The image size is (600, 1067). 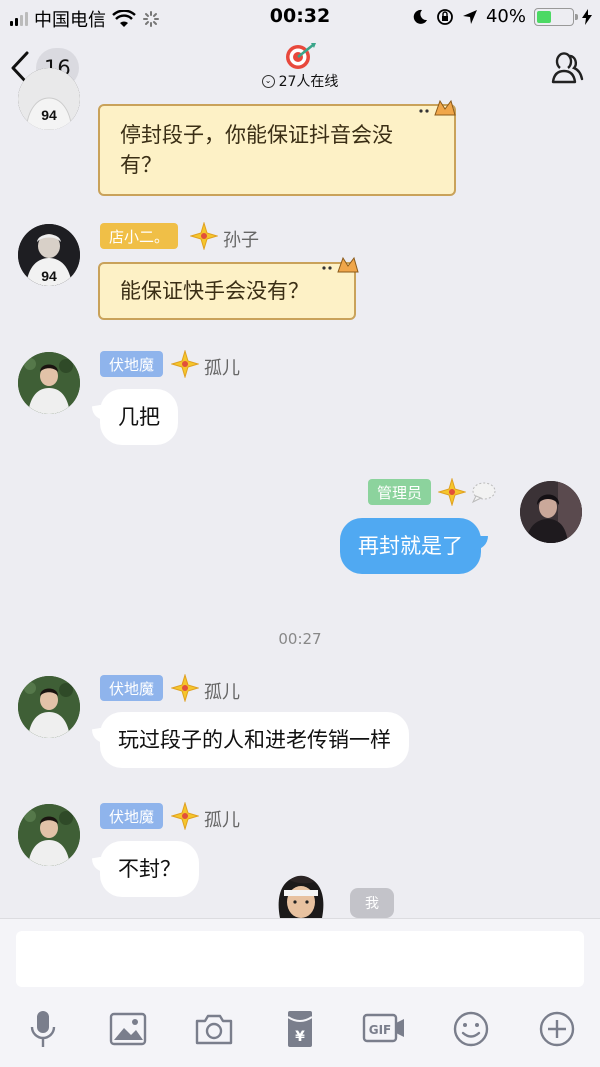 I want to click on camera-icon, so click(x=214, y=1029).